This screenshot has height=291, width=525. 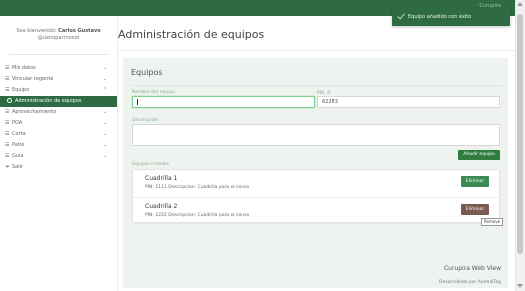 I want to click on team-name-label: Nombre del equipo, so click(x=153, y=92).